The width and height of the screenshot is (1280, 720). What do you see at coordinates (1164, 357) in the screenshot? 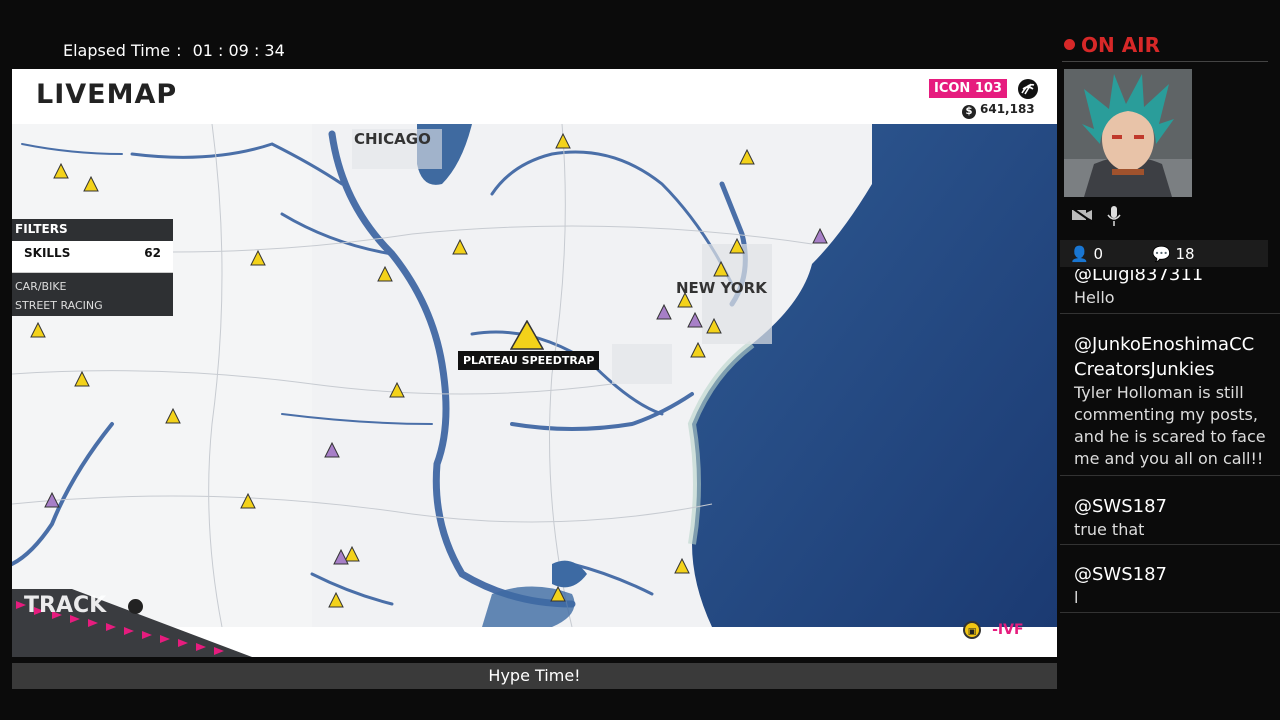
I see `chat-user: @JunkoEnoshimaCCCreatorsJunkies` at bounding box center [1164, 357].